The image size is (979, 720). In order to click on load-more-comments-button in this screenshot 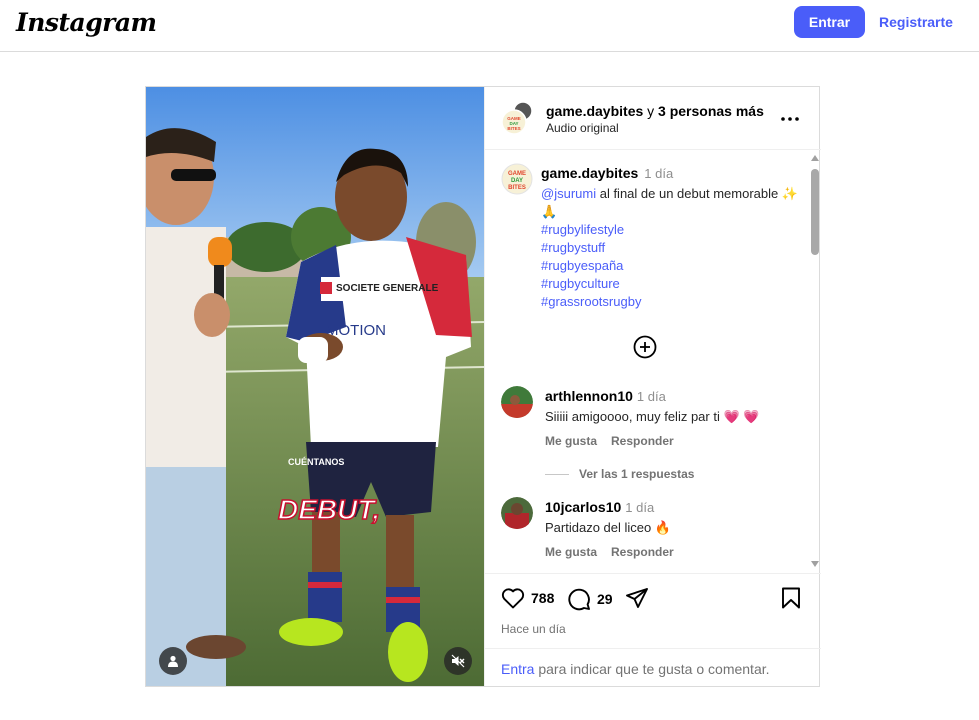, I will do `click(645, 347)`.